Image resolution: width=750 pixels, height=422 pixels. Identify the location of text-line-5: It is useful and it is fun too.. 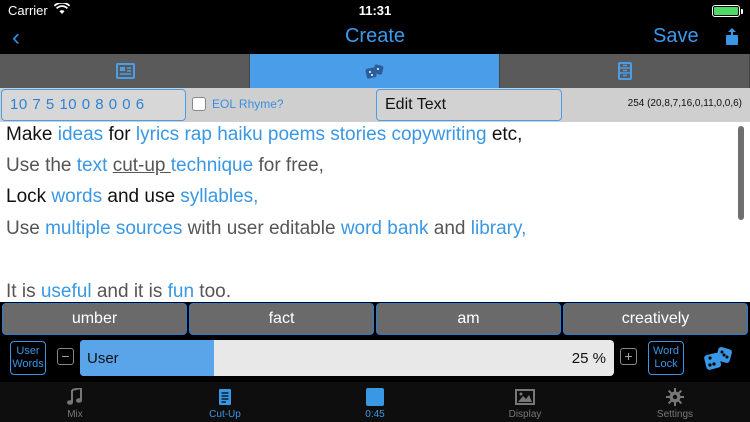
(118, 291).